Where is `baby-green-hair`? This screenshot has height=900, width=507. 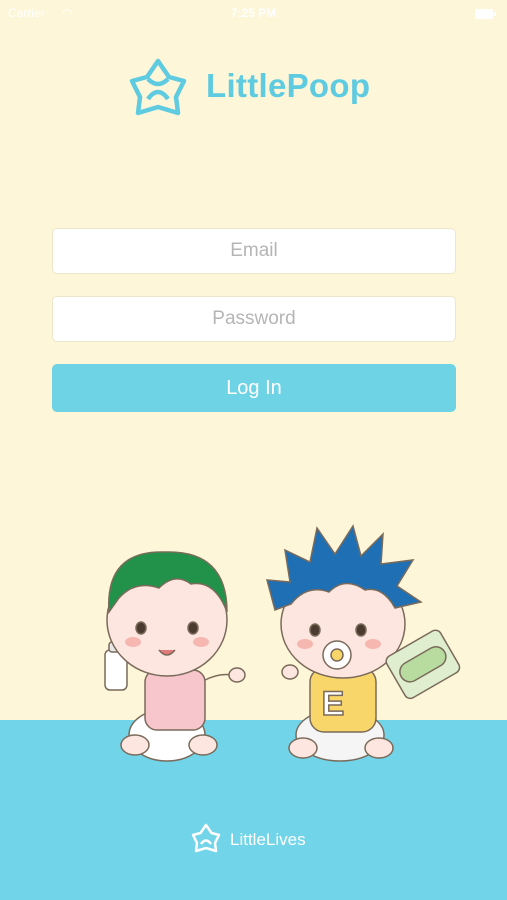 baby-green-hair is located at coordinates (175, 656).